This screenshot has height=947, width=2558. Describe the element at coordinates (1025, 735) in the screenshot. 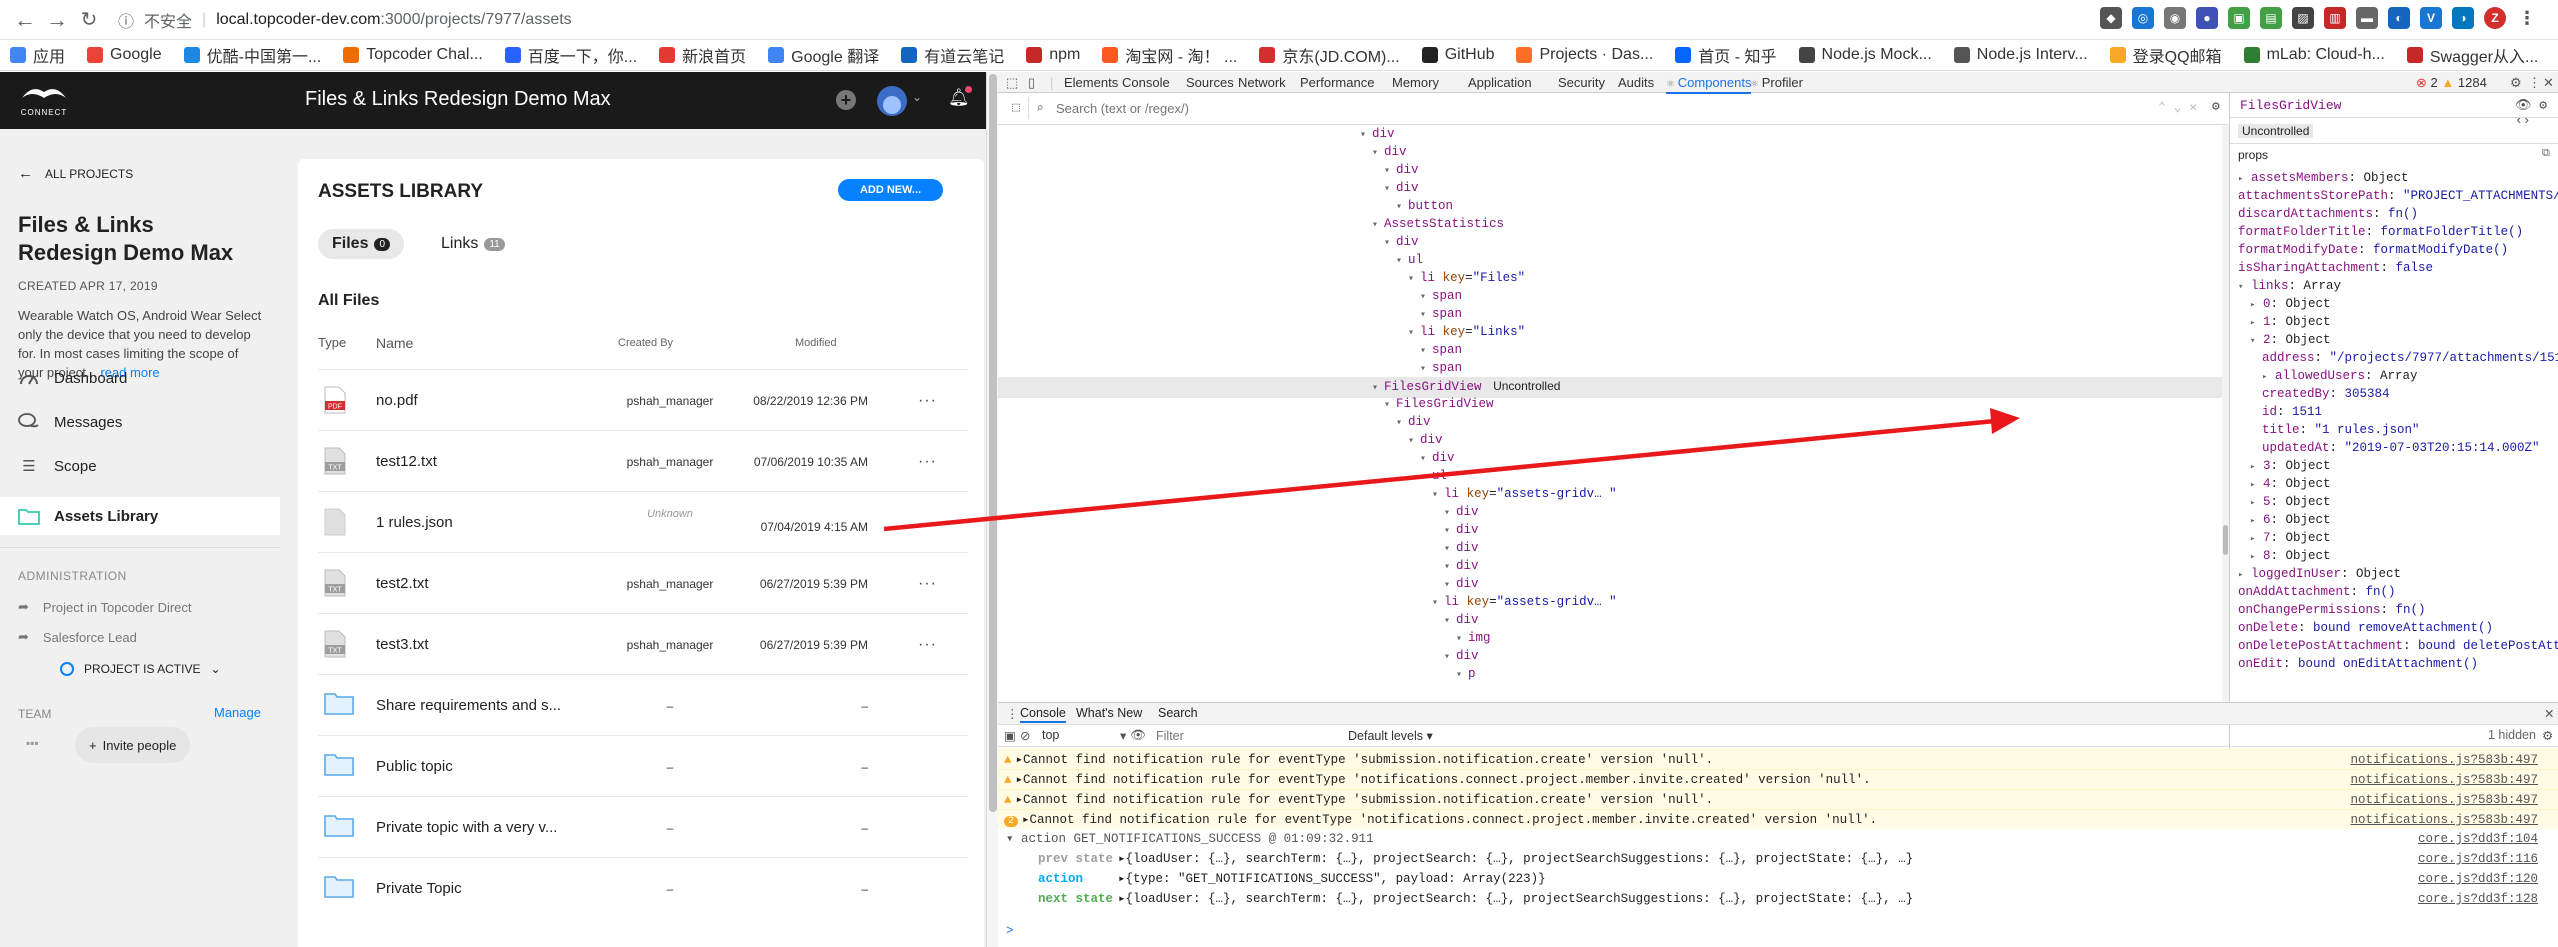

I see `clear-console-icon: ⊘` at that location.